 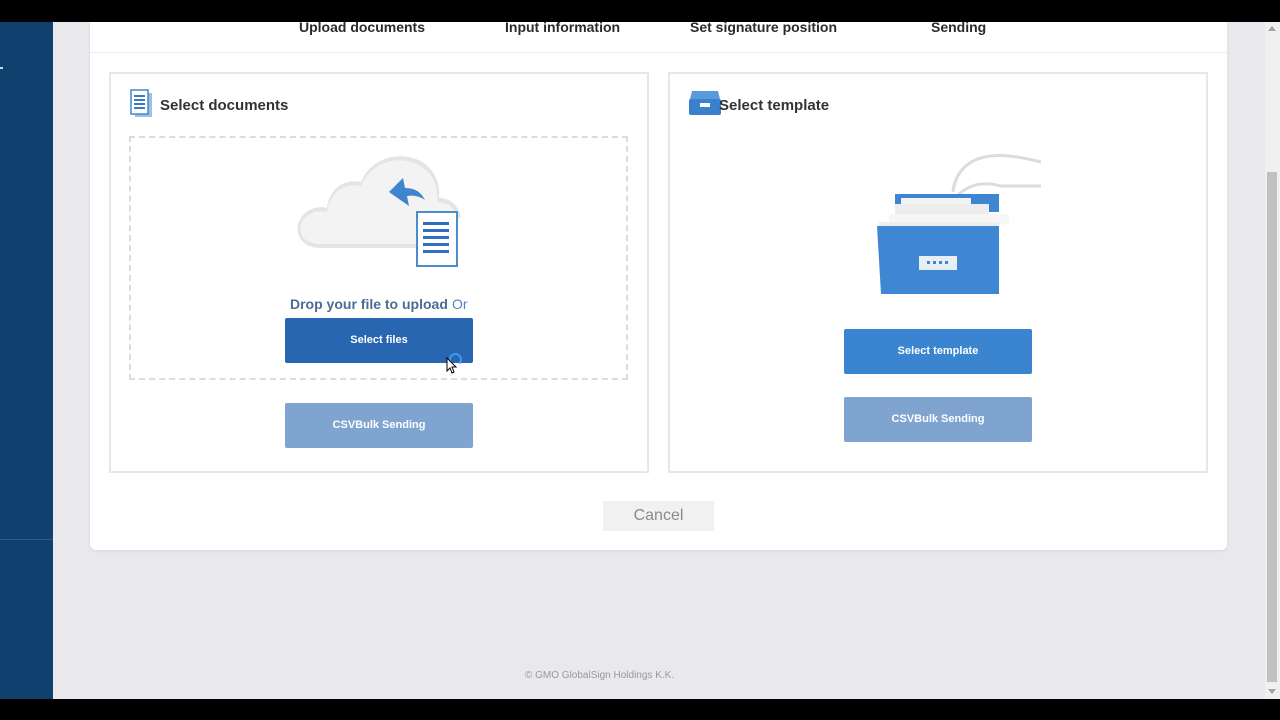 What do you see at coordinates (705, 103) in the screenshot?
I see `file-drawer-icon` at bounding box center [705, 103].